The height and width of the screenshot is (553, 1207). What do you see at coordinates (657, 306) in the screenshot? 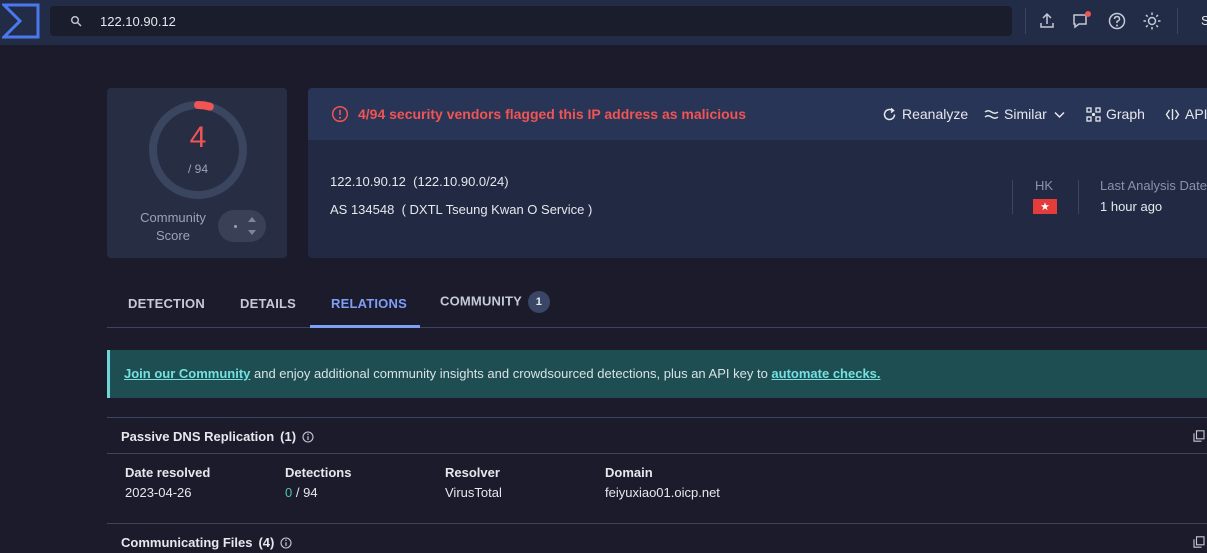
I see `tab-bar: DETECTION DETAILS RELATIONS COMMUNITY 1` at bounding box center [657, 306].